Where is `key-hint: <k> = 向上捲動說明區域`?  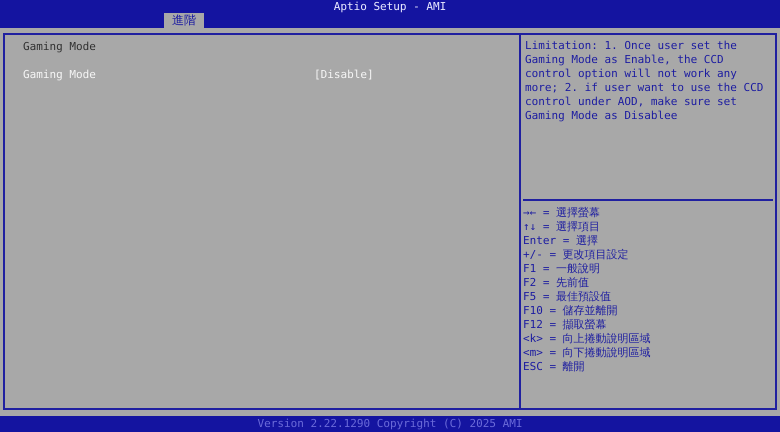
key-hint: <k> = 向上捲動說明區域 is located at coordinates (587, 339).